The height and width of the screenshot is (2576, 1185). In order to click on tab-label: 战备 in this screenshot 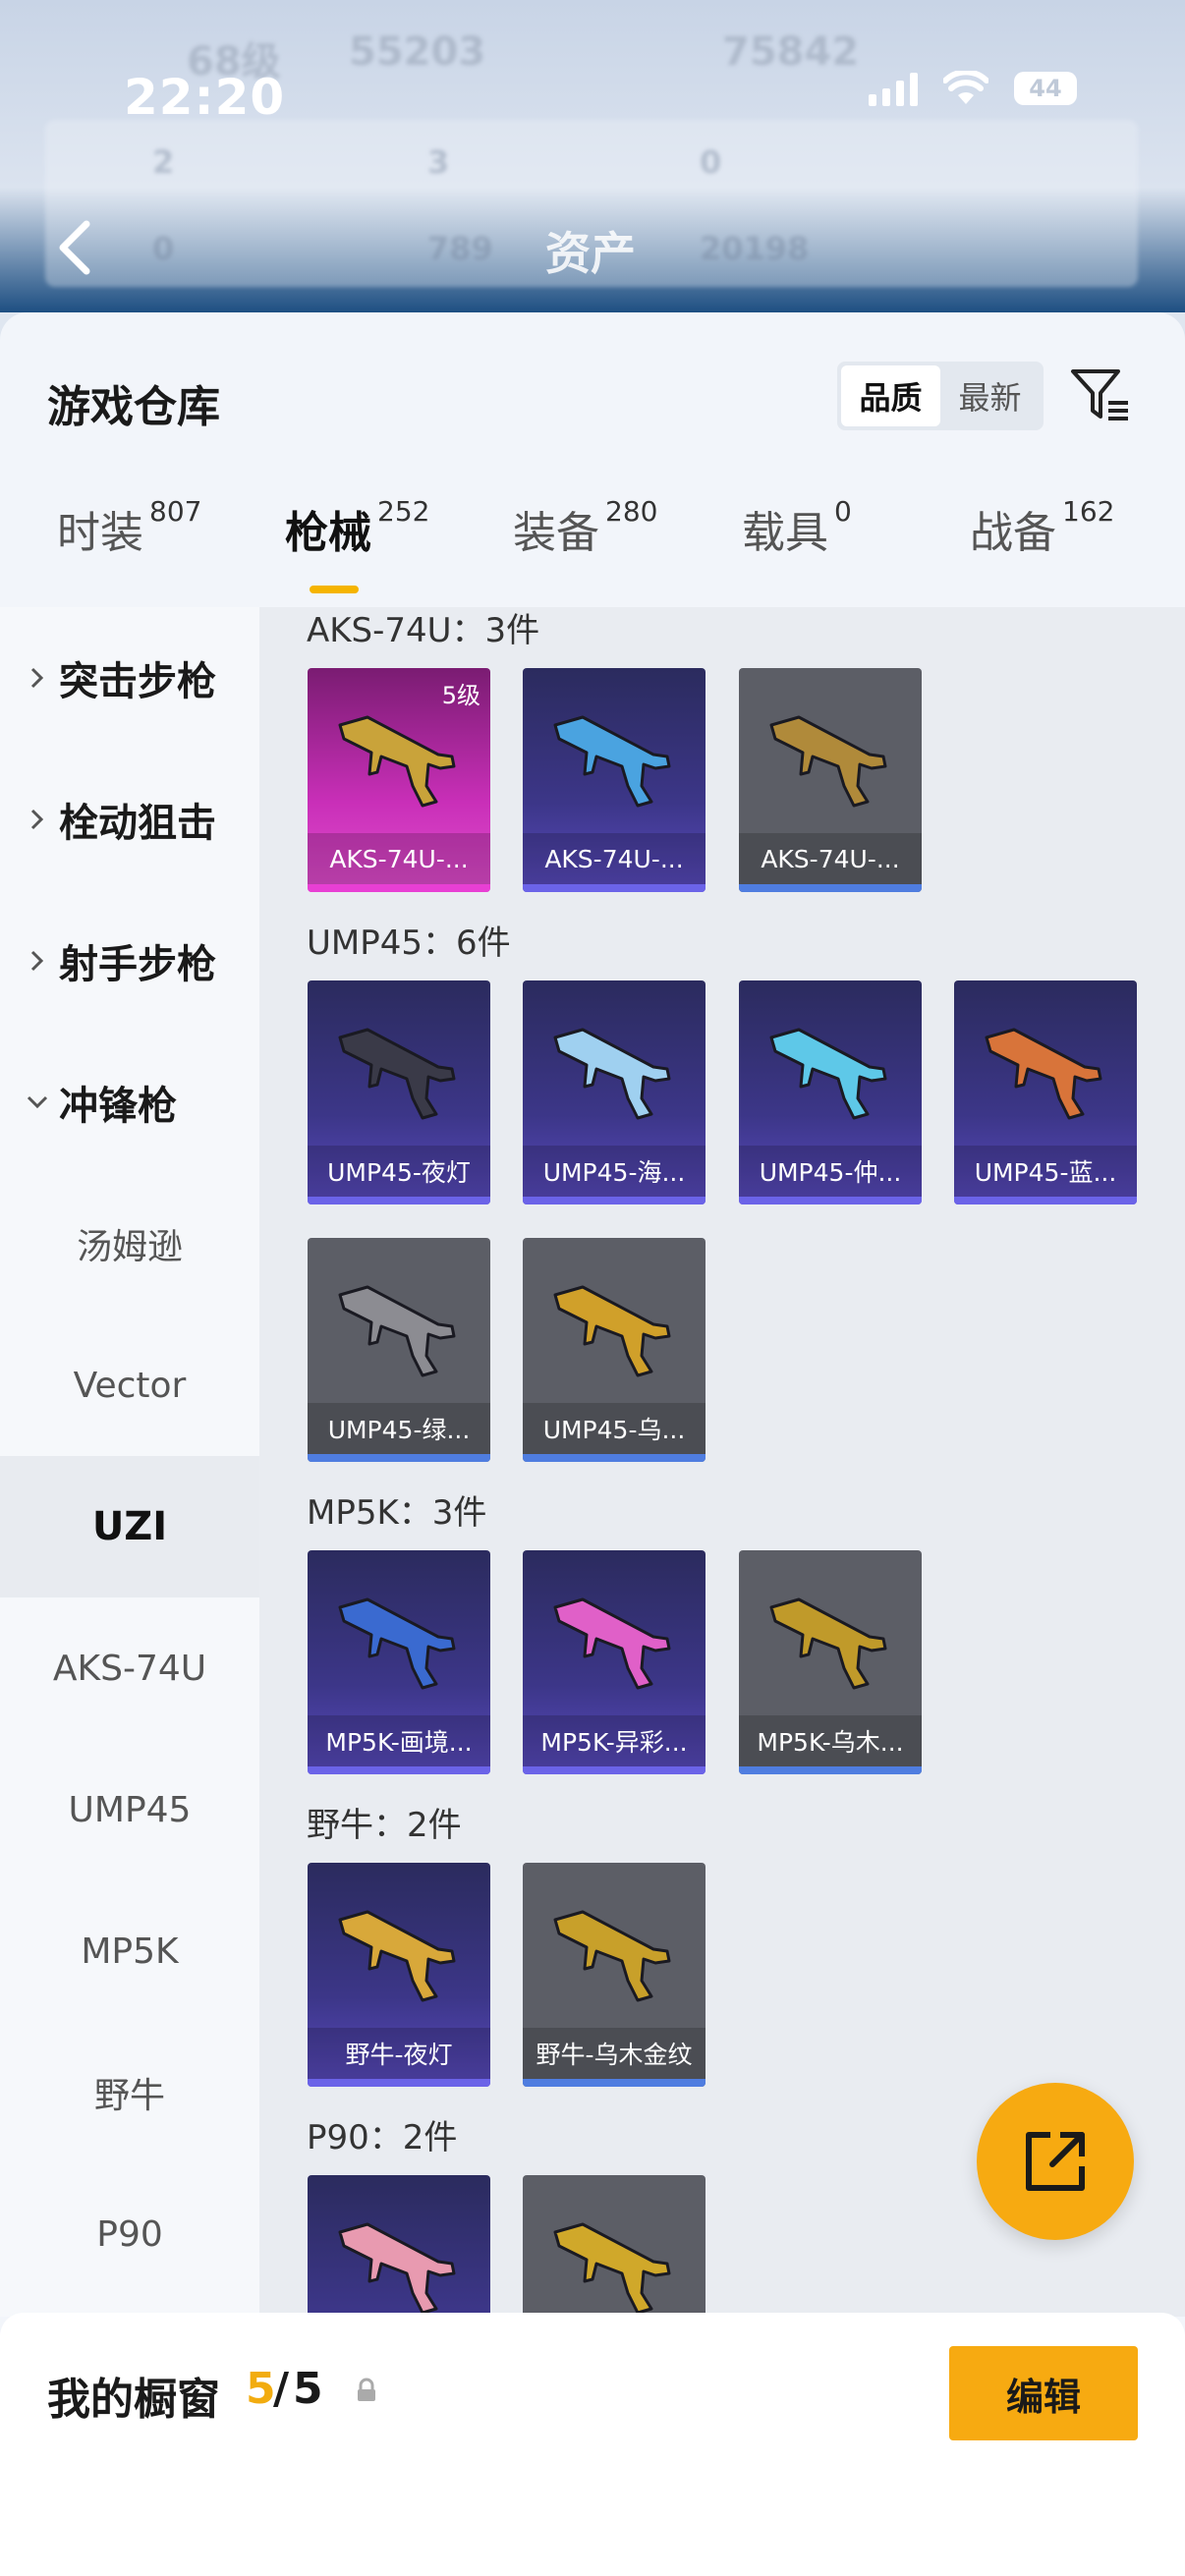, I will do `click(1013, 533)`.